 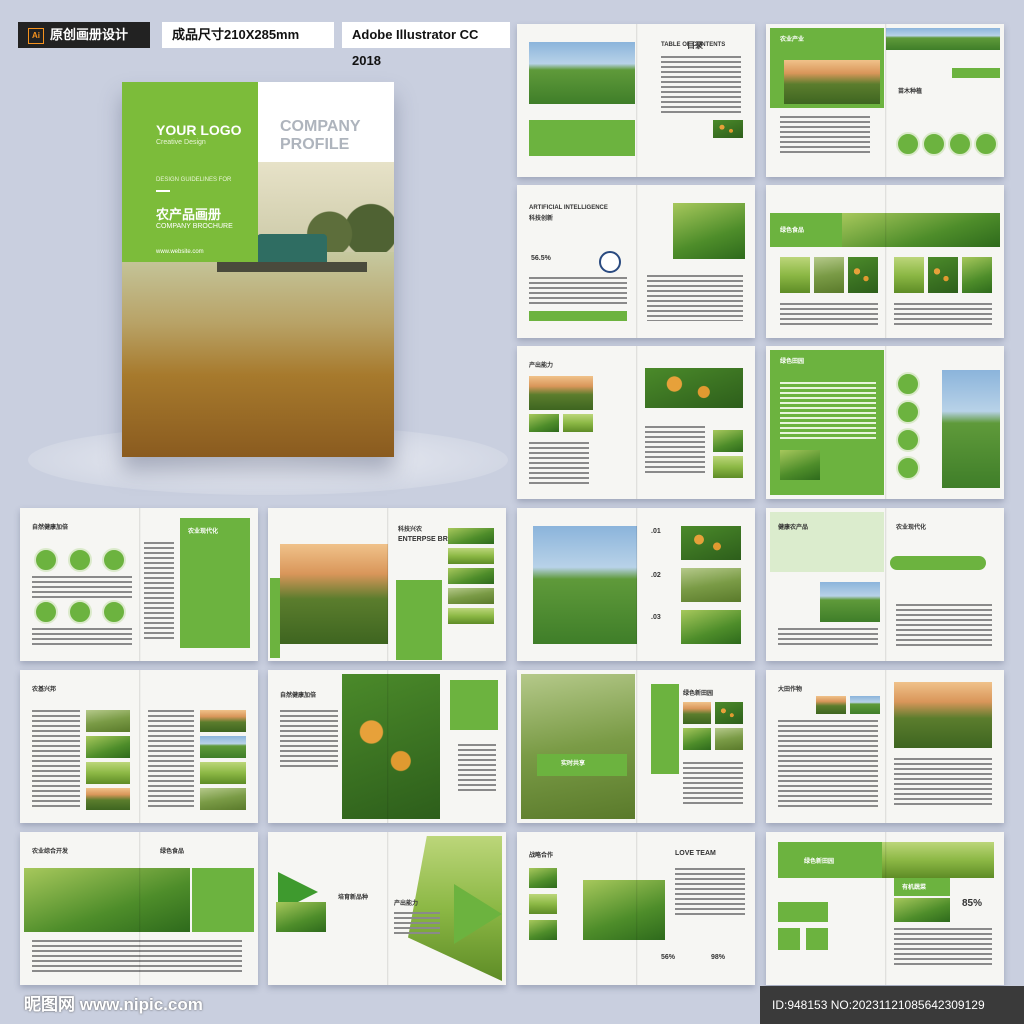 What do you see at coordinates (541, 856) in the screenshot?
I see `spread-title: 战略合作` at bounding box center [541, 856].